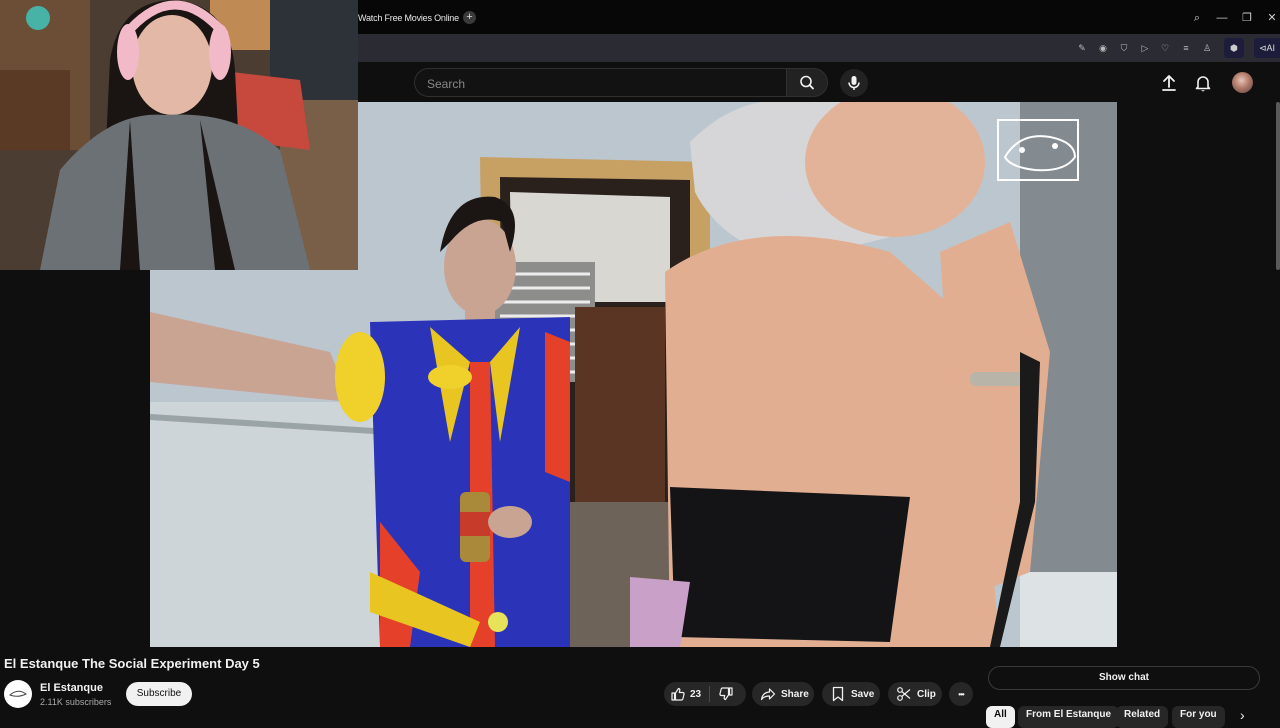 The height and width of the screenshot is (728, 1280). I want to click on chip-from-el-estanque: From El Estanque, so click(1069, 717).